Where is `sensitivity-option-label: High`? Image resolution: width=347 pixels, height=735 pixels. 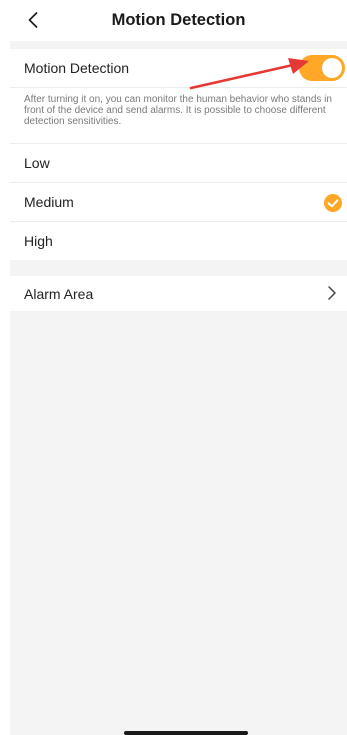 sensitivity-option-label: High is located at coordinates (38, 241).